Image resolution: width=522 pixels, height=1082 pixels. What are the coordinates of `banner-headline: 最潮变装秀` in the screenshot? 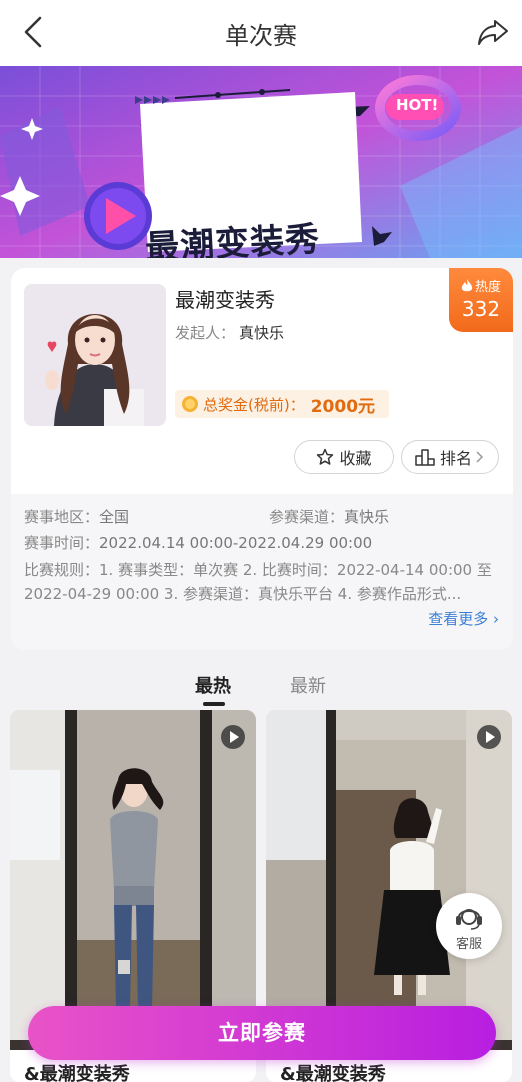 It's located at (233, 238).